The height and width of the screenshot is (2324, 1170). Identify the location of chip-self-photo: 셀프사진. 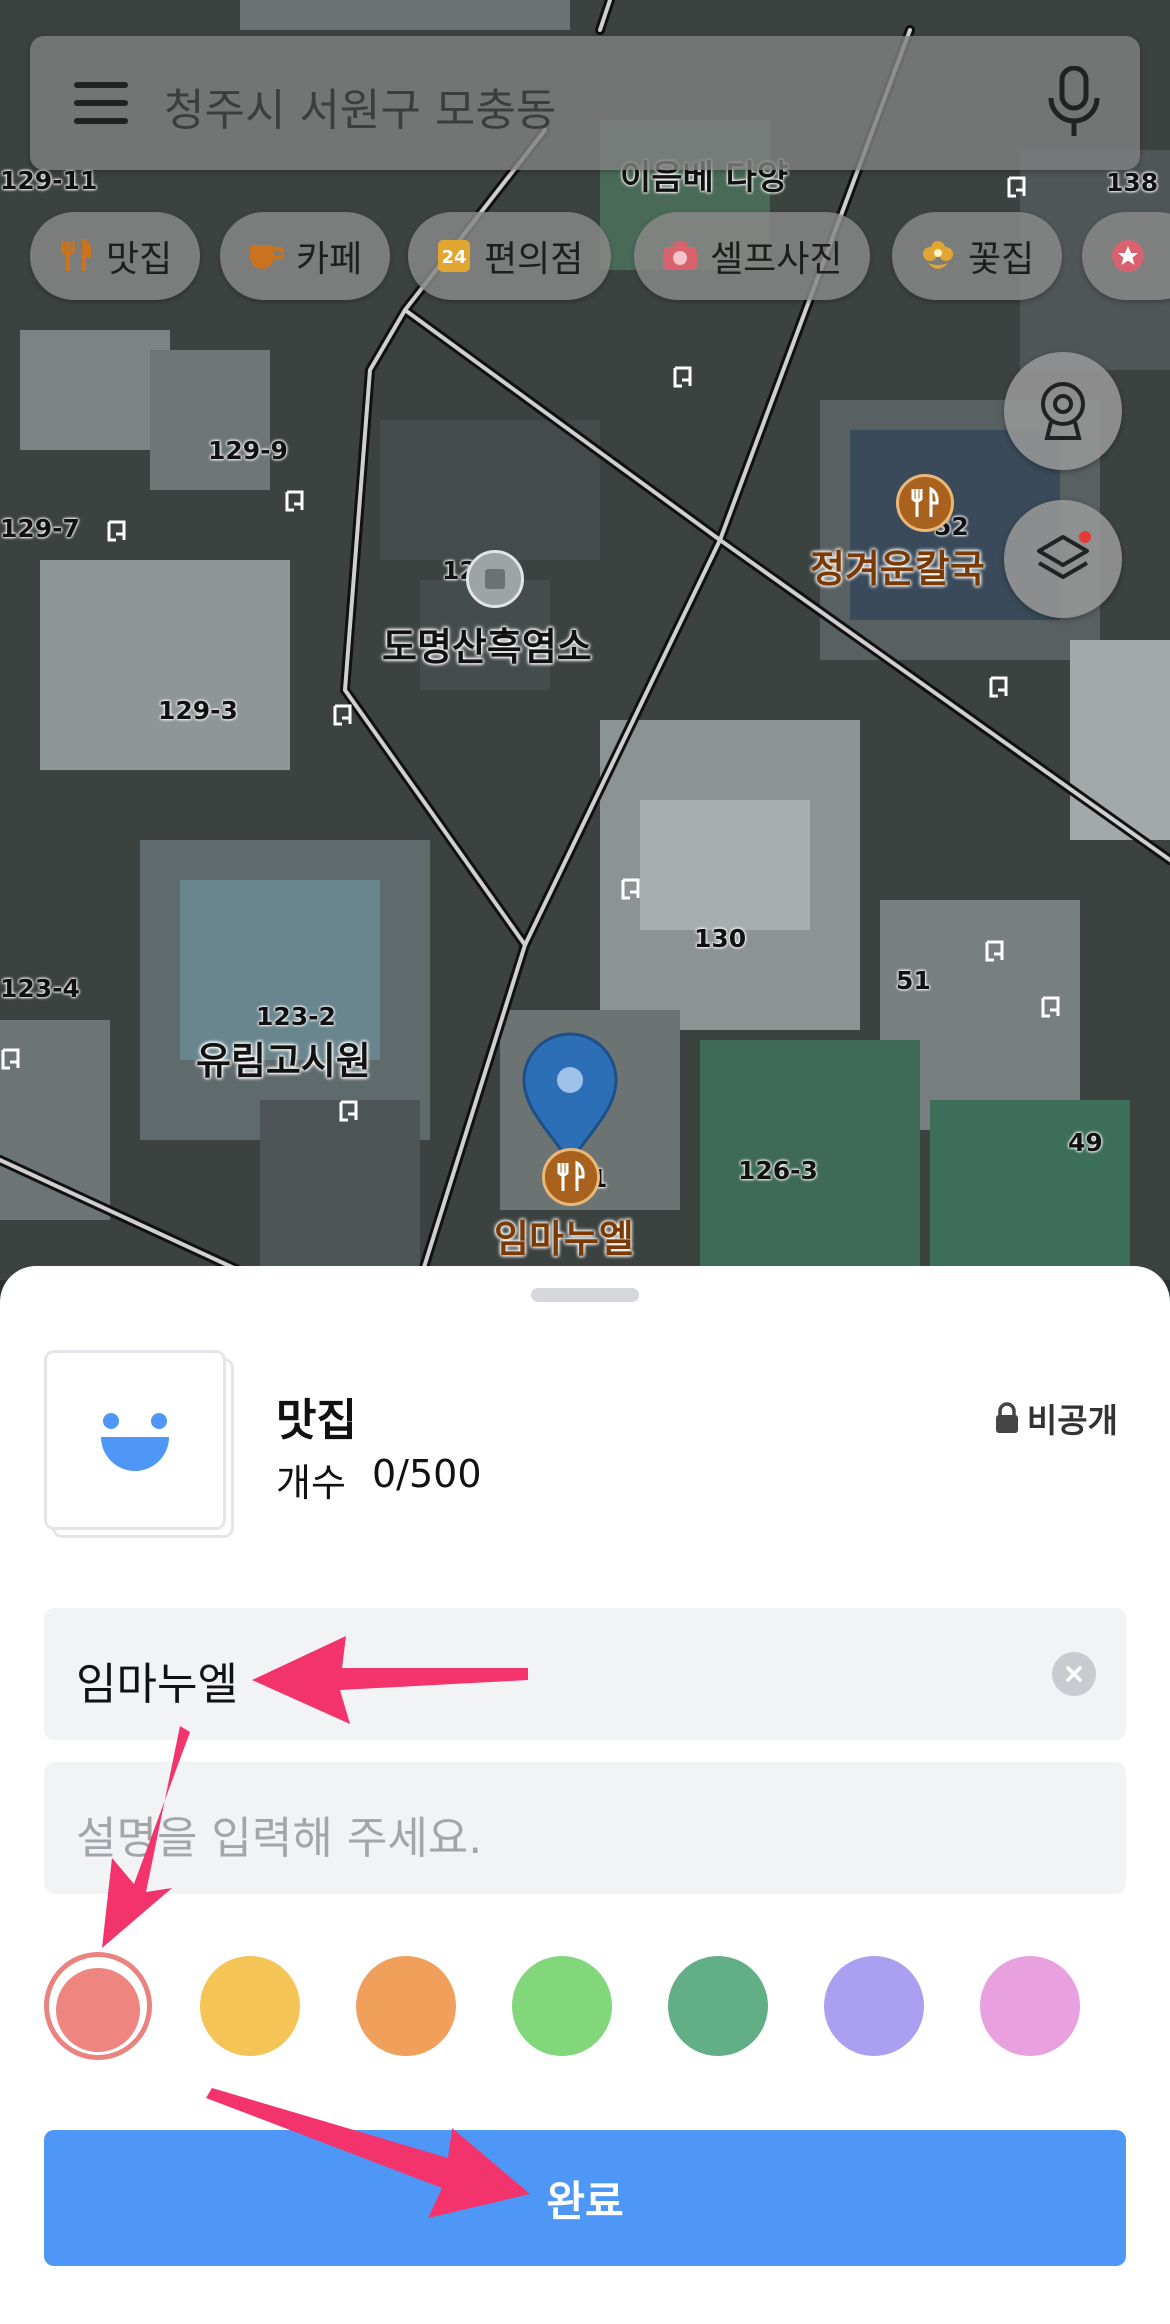
(752, 256).